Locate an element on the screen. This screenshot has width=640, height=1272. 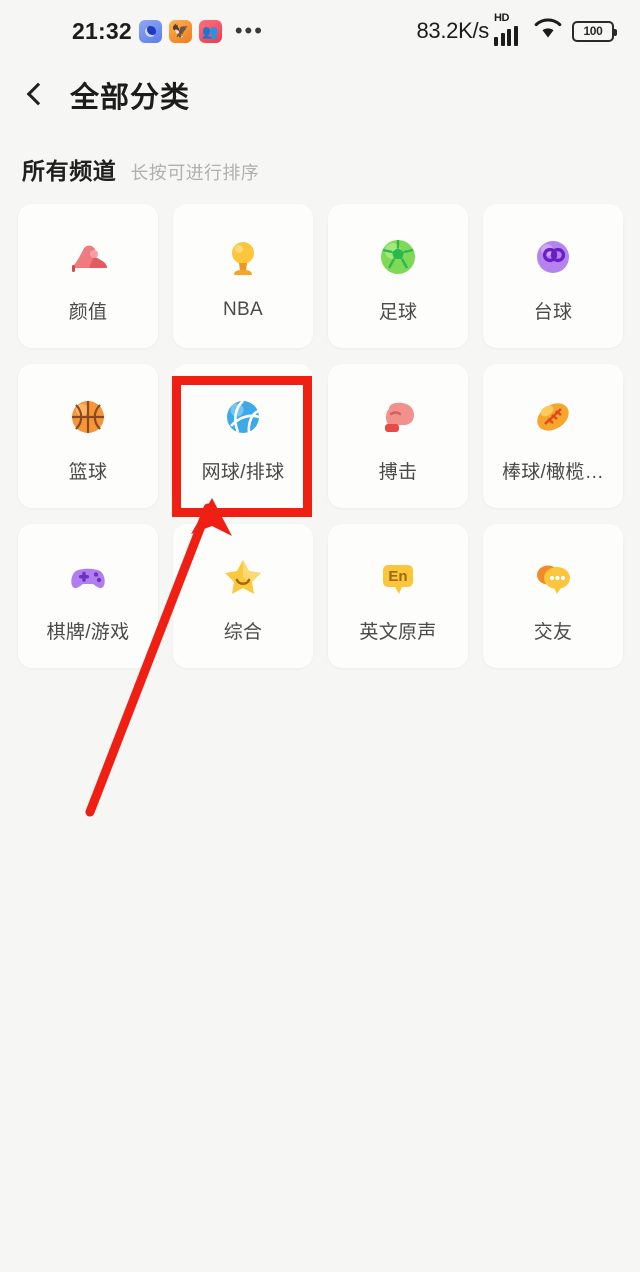
channel-tile-fighting: 搏击 is located at coordinates (398, 436).